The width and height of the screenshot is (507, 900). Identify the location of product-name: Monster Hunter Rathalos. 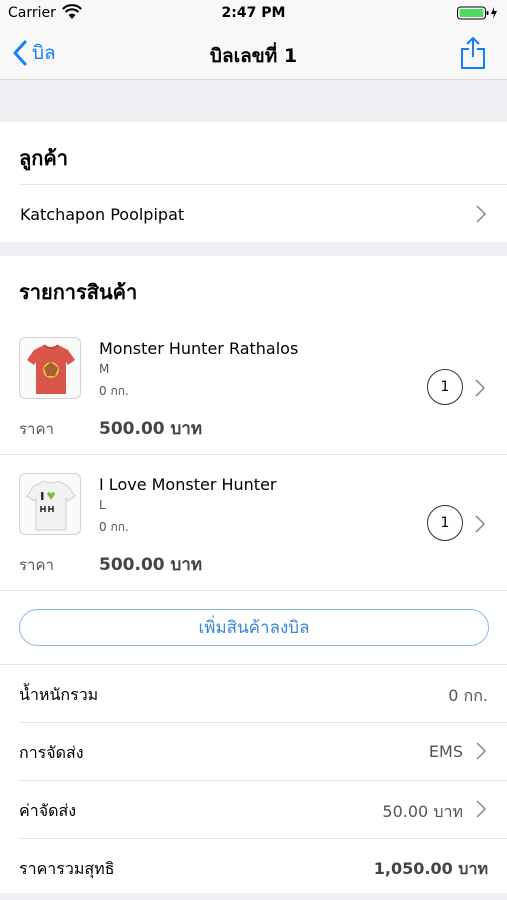
(199, 348).